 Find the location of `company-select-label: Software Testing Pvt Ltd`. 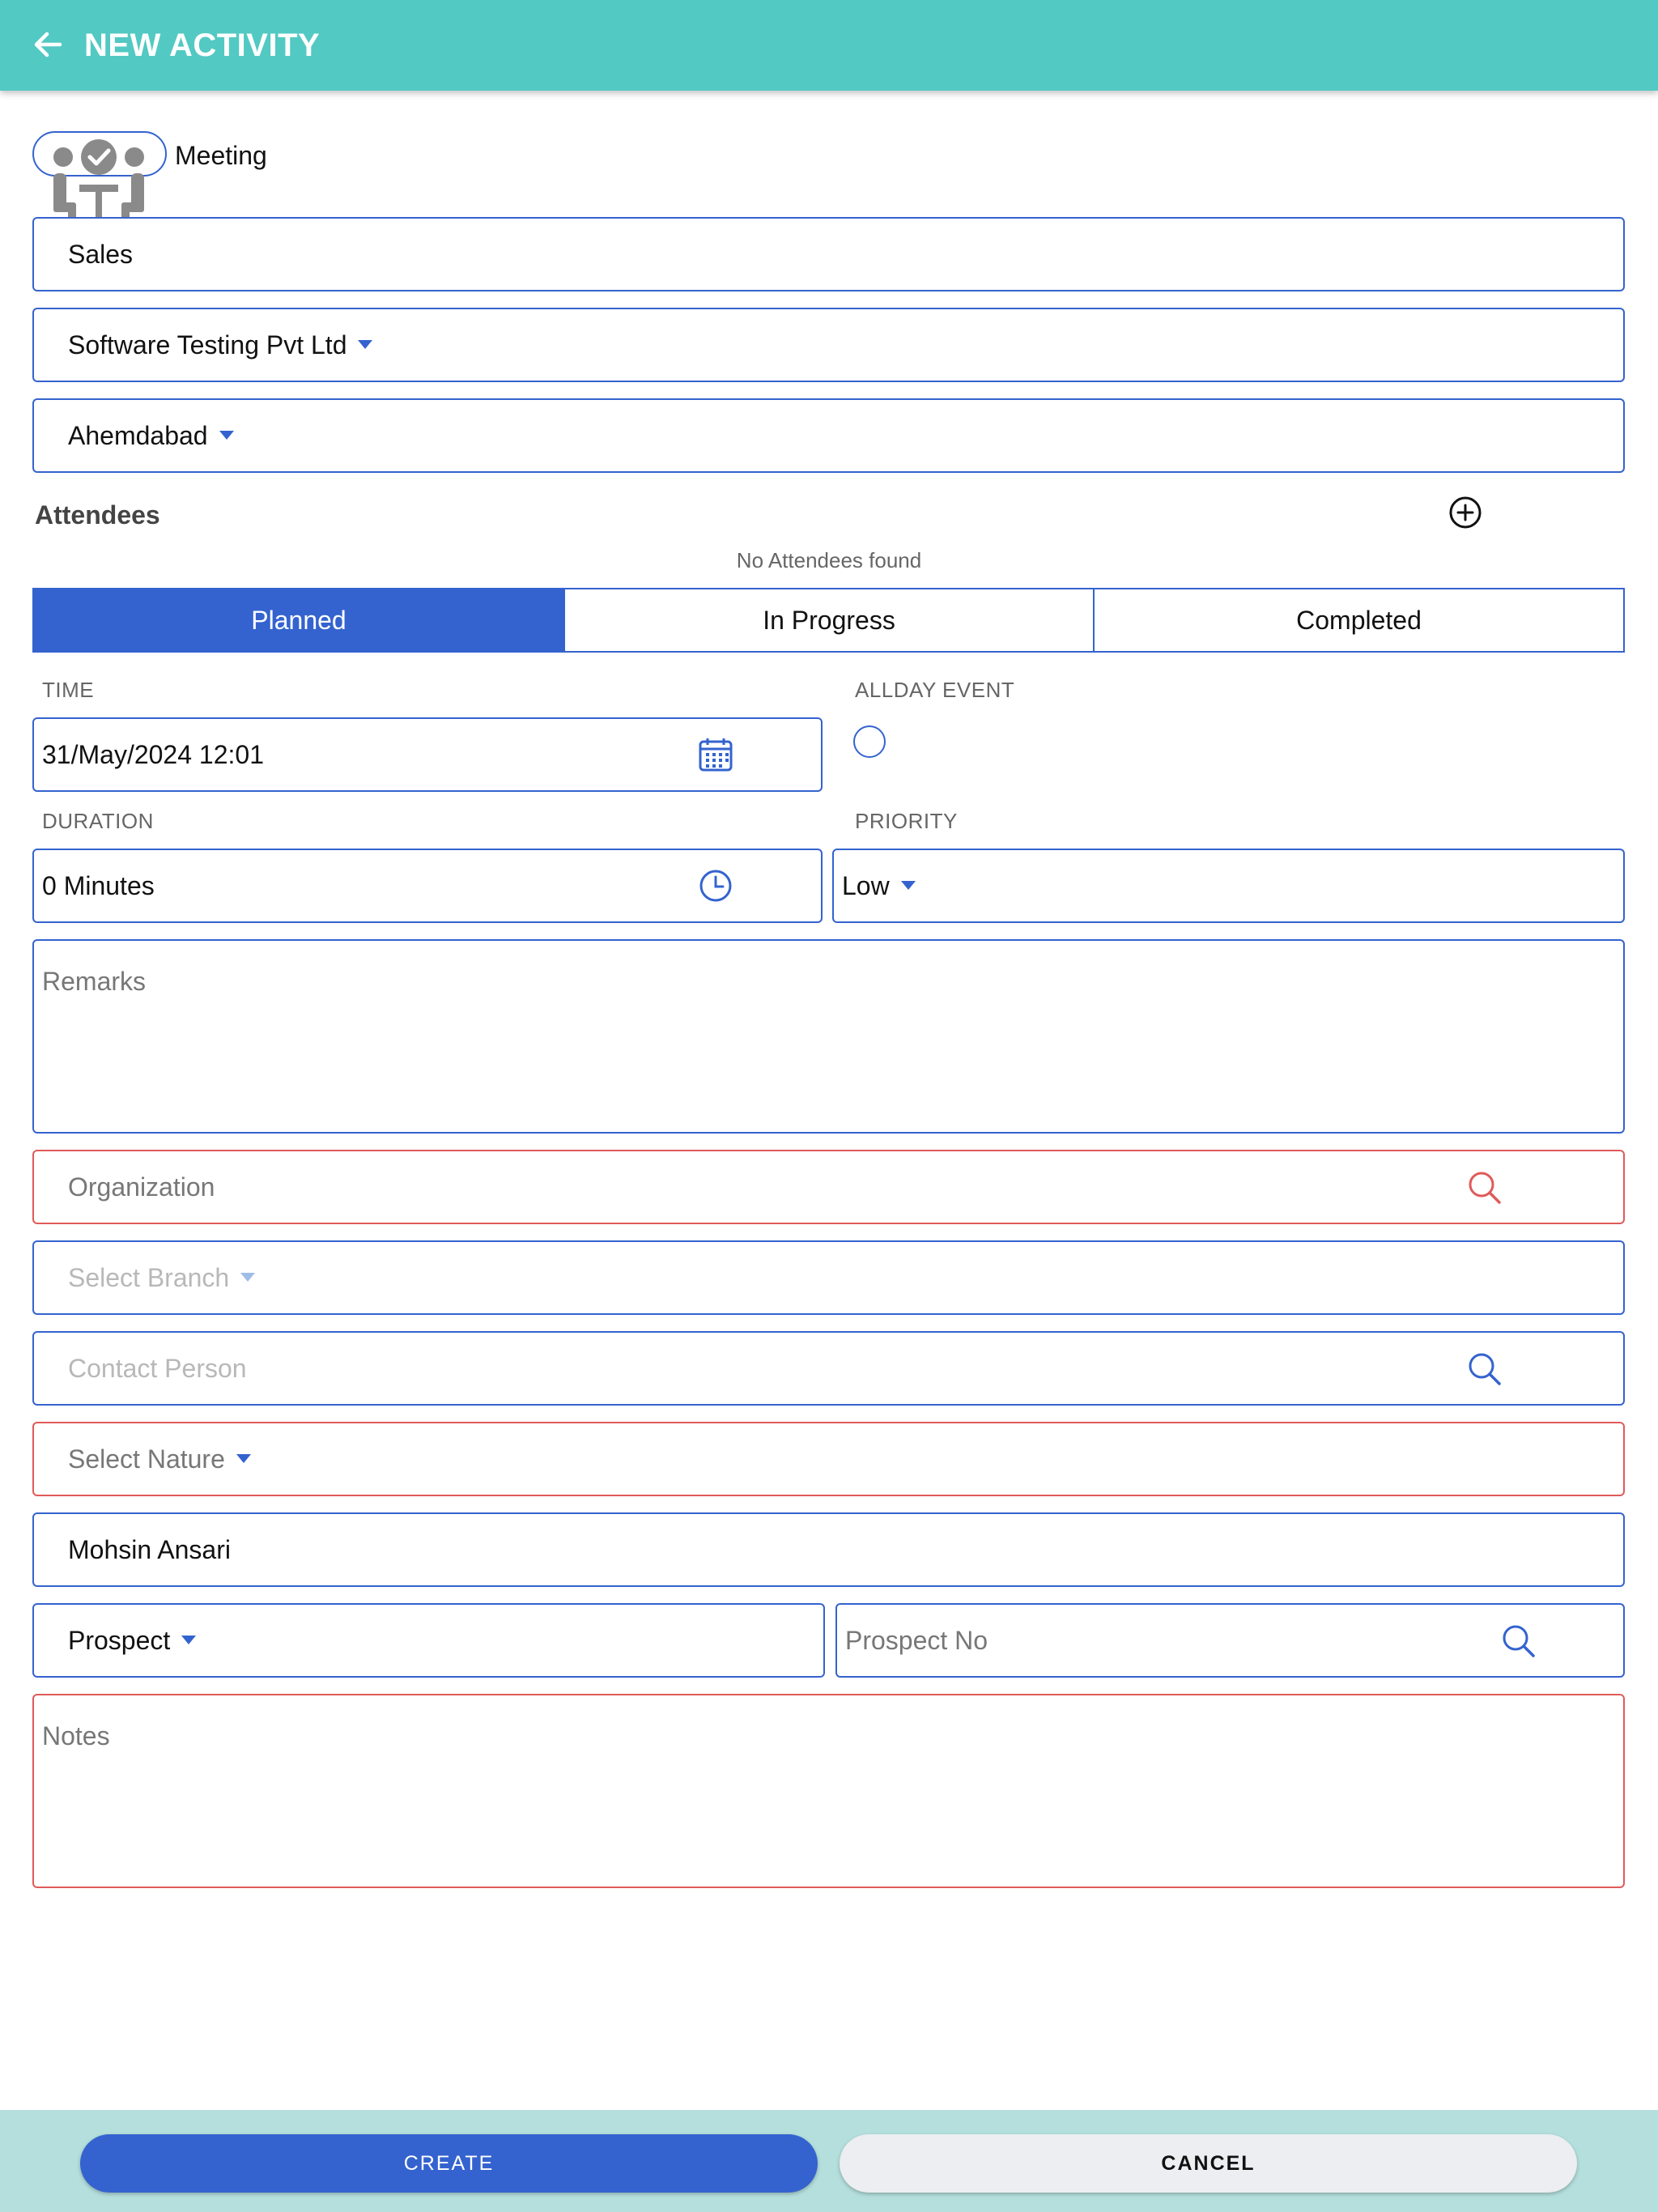

company-select-label: Software Testing Pvt Ltd is located at coordinates (220, 345).